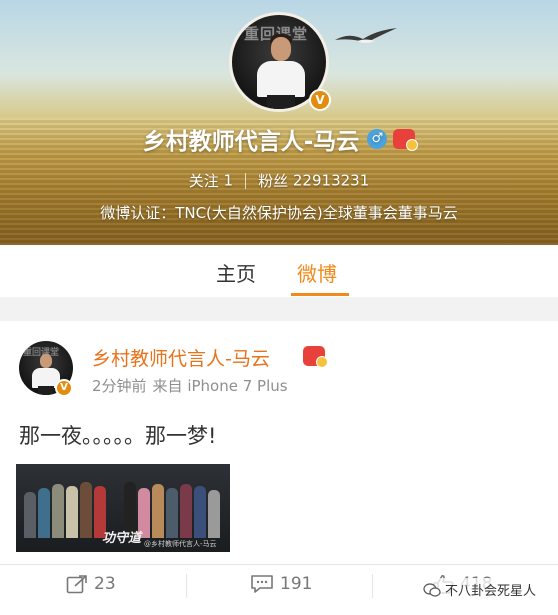  Describe the element at coordinates (317, 272) in the screenshot. I see `tab-weibo: 微博` at that location.